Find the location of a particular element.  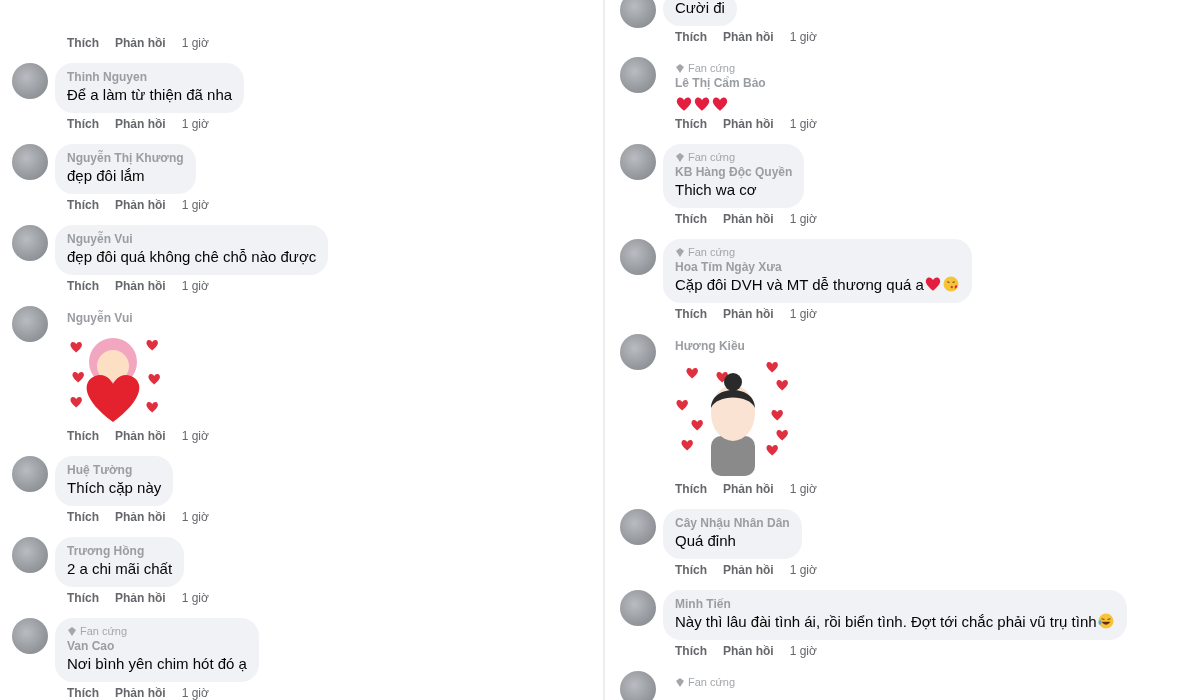

commenter-name: Trương Hồng is located at coordinates (106, 551).